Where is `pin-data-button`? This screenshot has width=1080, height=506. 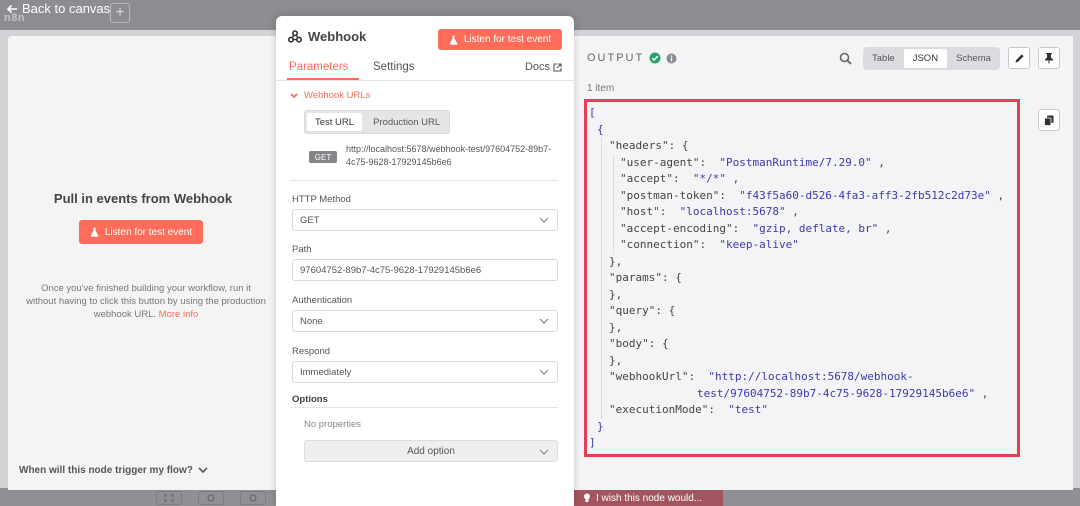 pin-data-button is located at coordinates (1049, 58).